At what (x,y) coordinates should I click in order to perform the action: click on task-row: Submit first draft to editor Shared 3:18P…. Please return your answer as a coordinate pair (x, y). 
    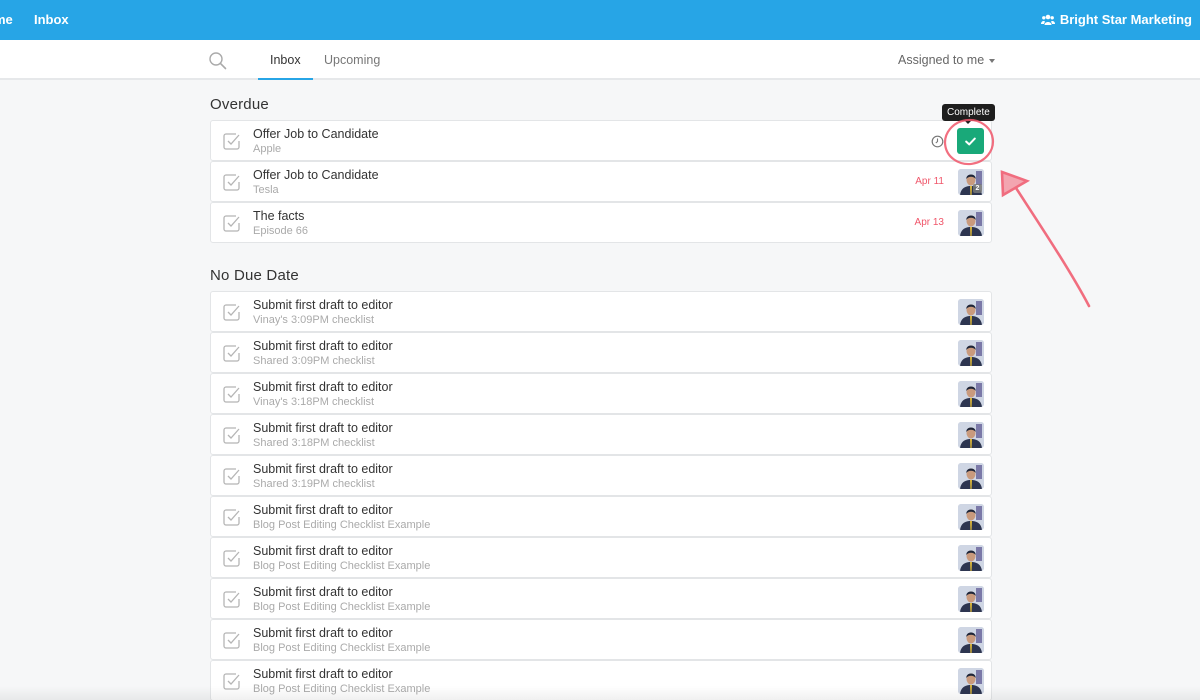
    Looking at the image, I should click on (601, 434).